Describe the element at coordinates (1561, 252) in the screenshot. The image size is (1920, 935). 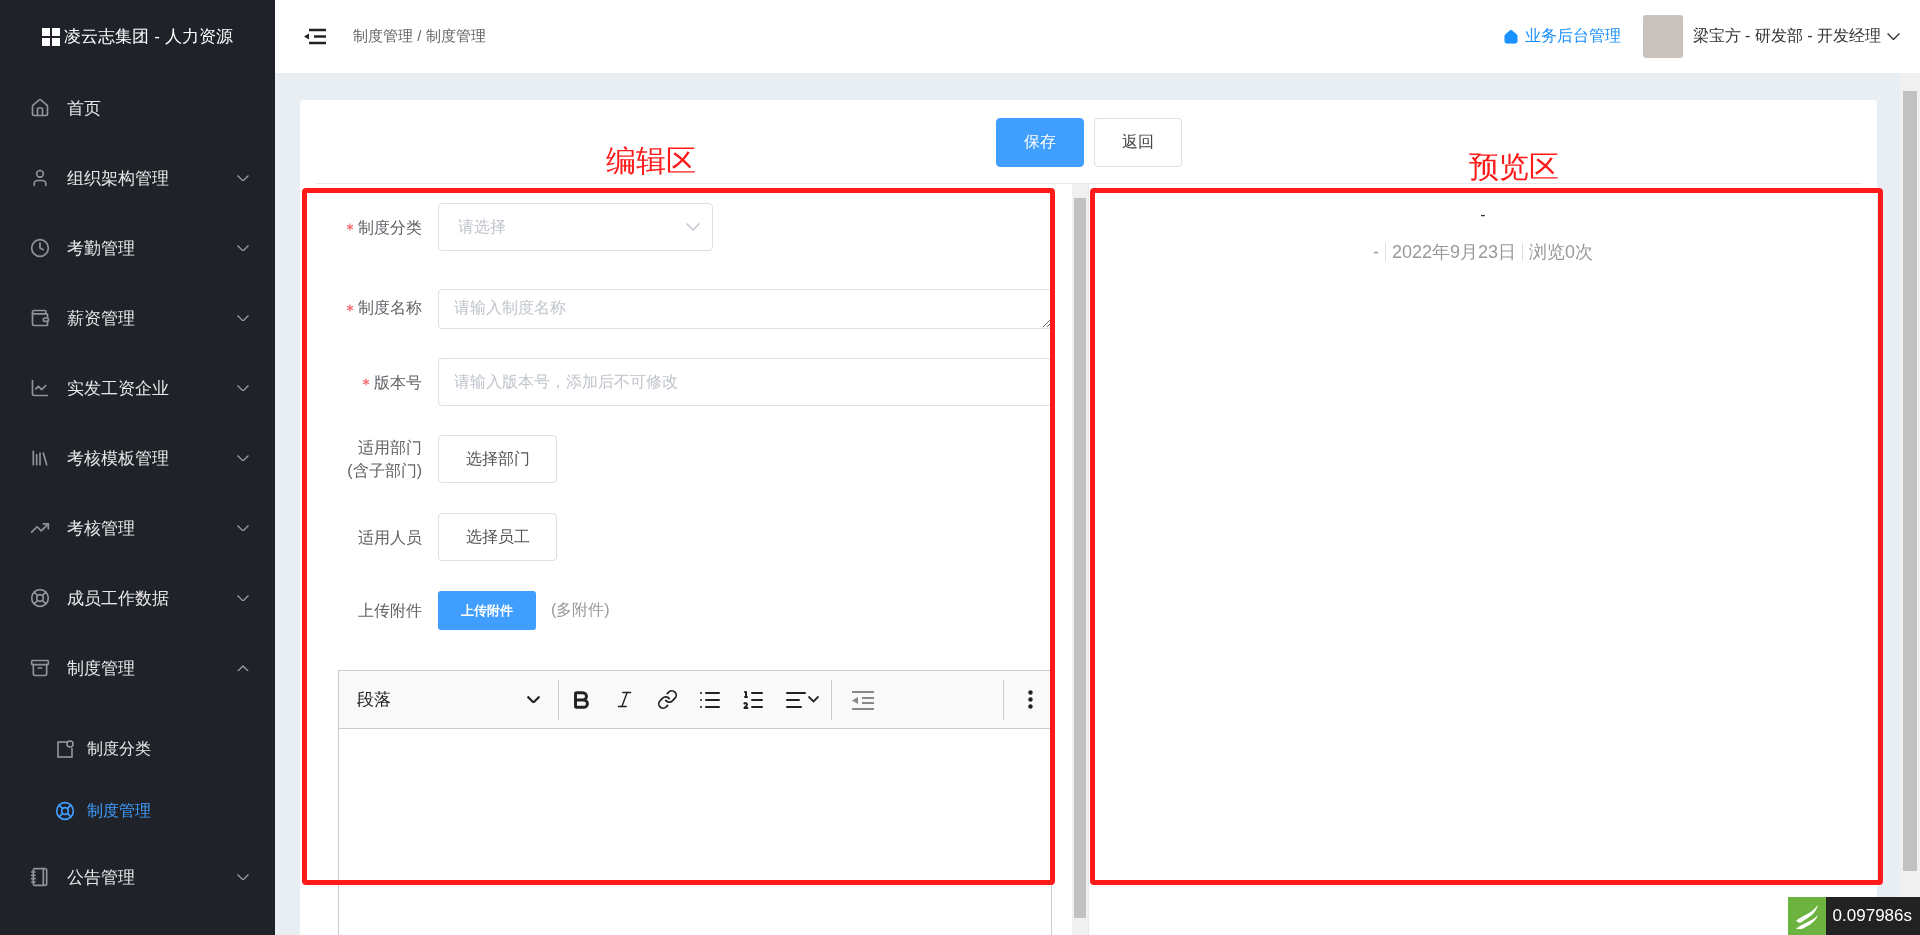
I see `preview-meta: 浏览0次` at that location.